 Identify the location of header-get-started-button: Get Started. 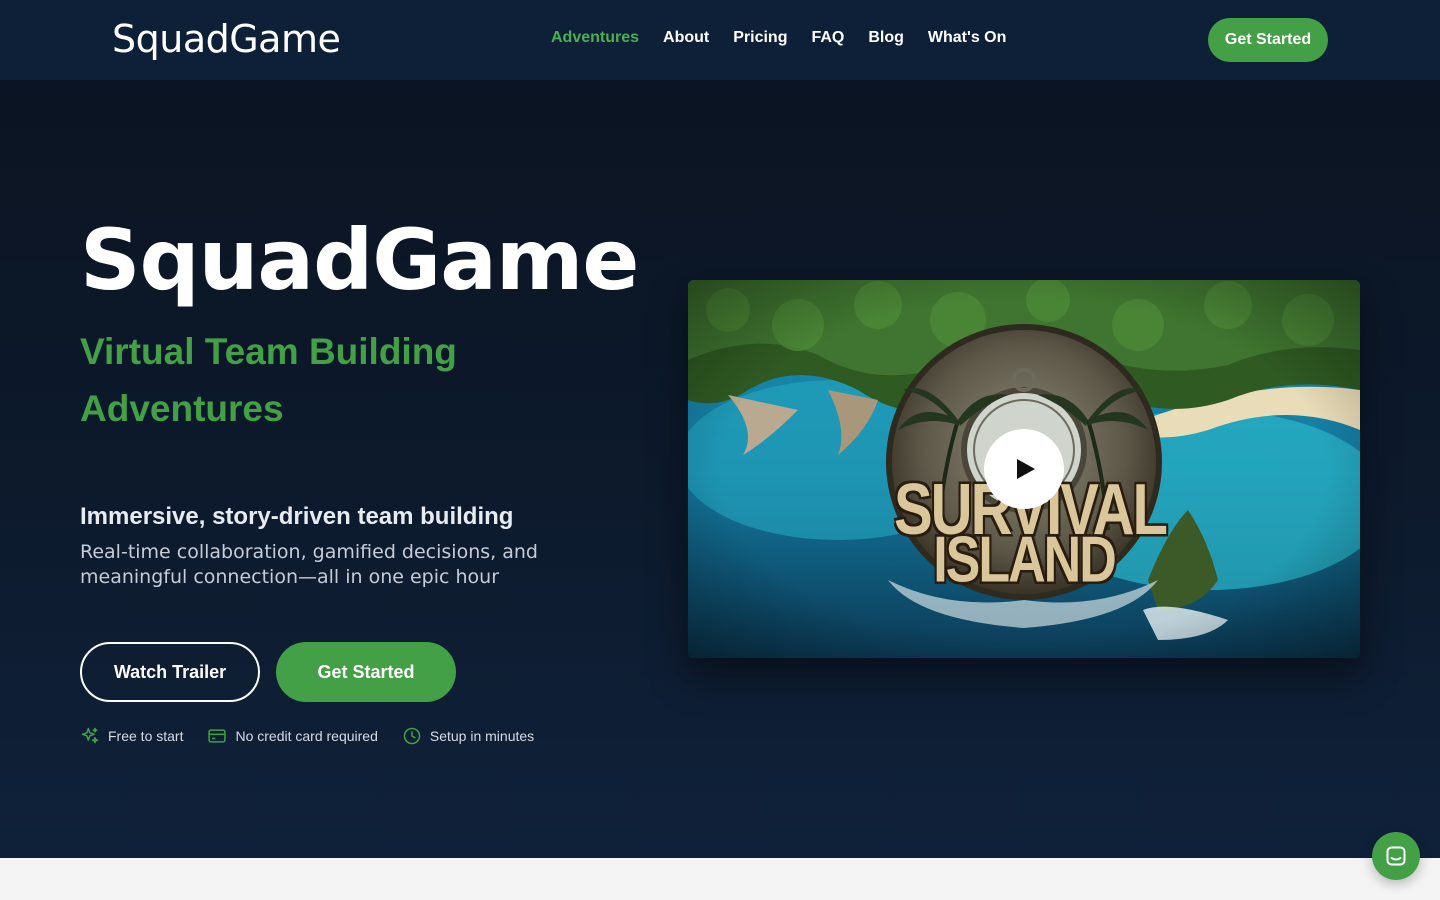
(1268, 40).